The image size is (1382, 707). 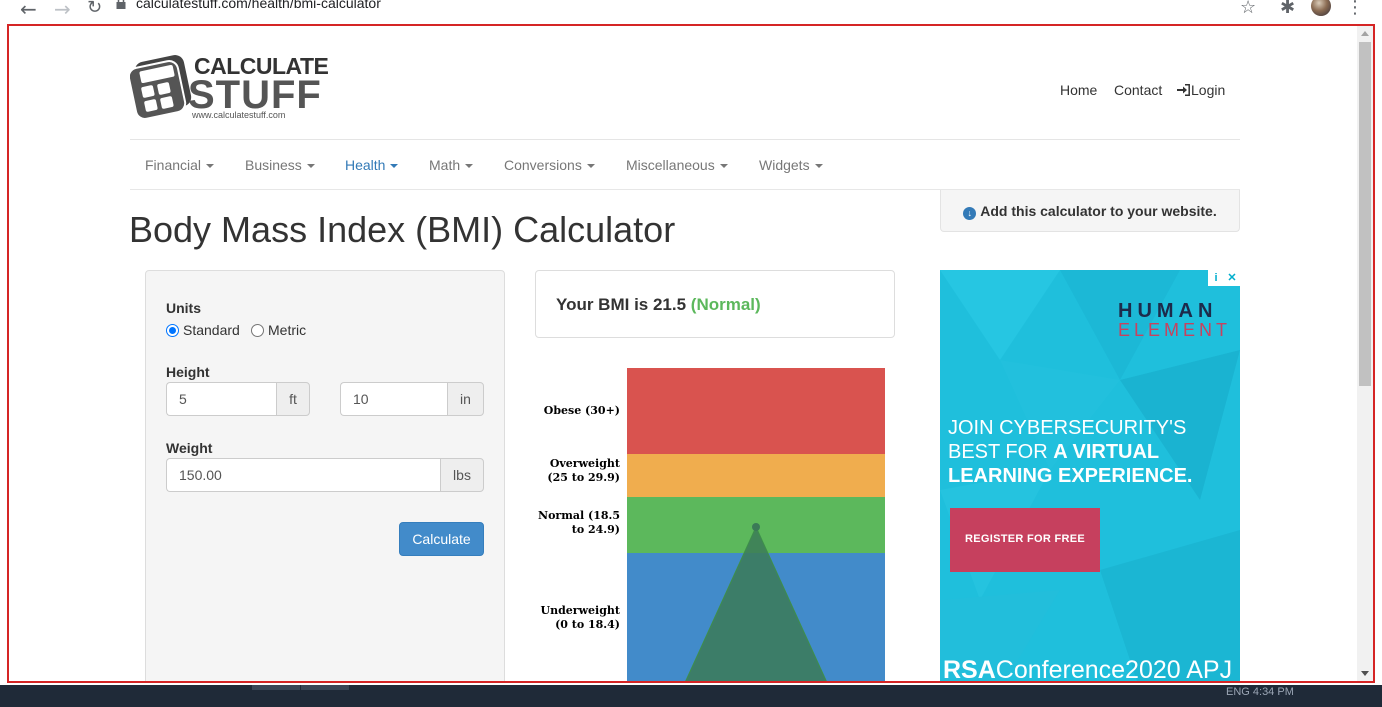 I want to click on ad-brand-line2: ELEMENT, so click(x=1175, y=330).